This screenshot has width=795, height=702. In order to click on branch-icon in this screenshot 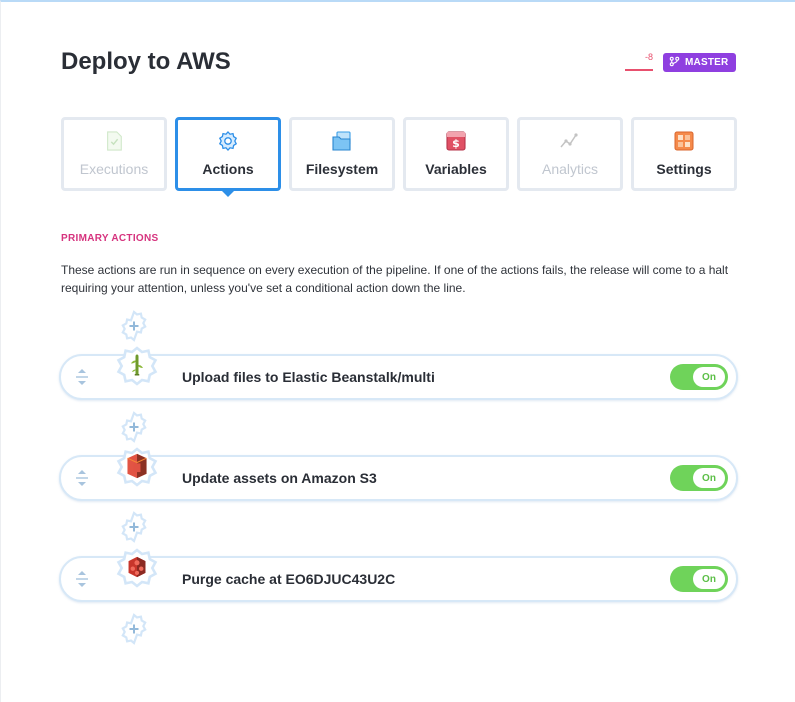, I will do `click(674, 63)`.